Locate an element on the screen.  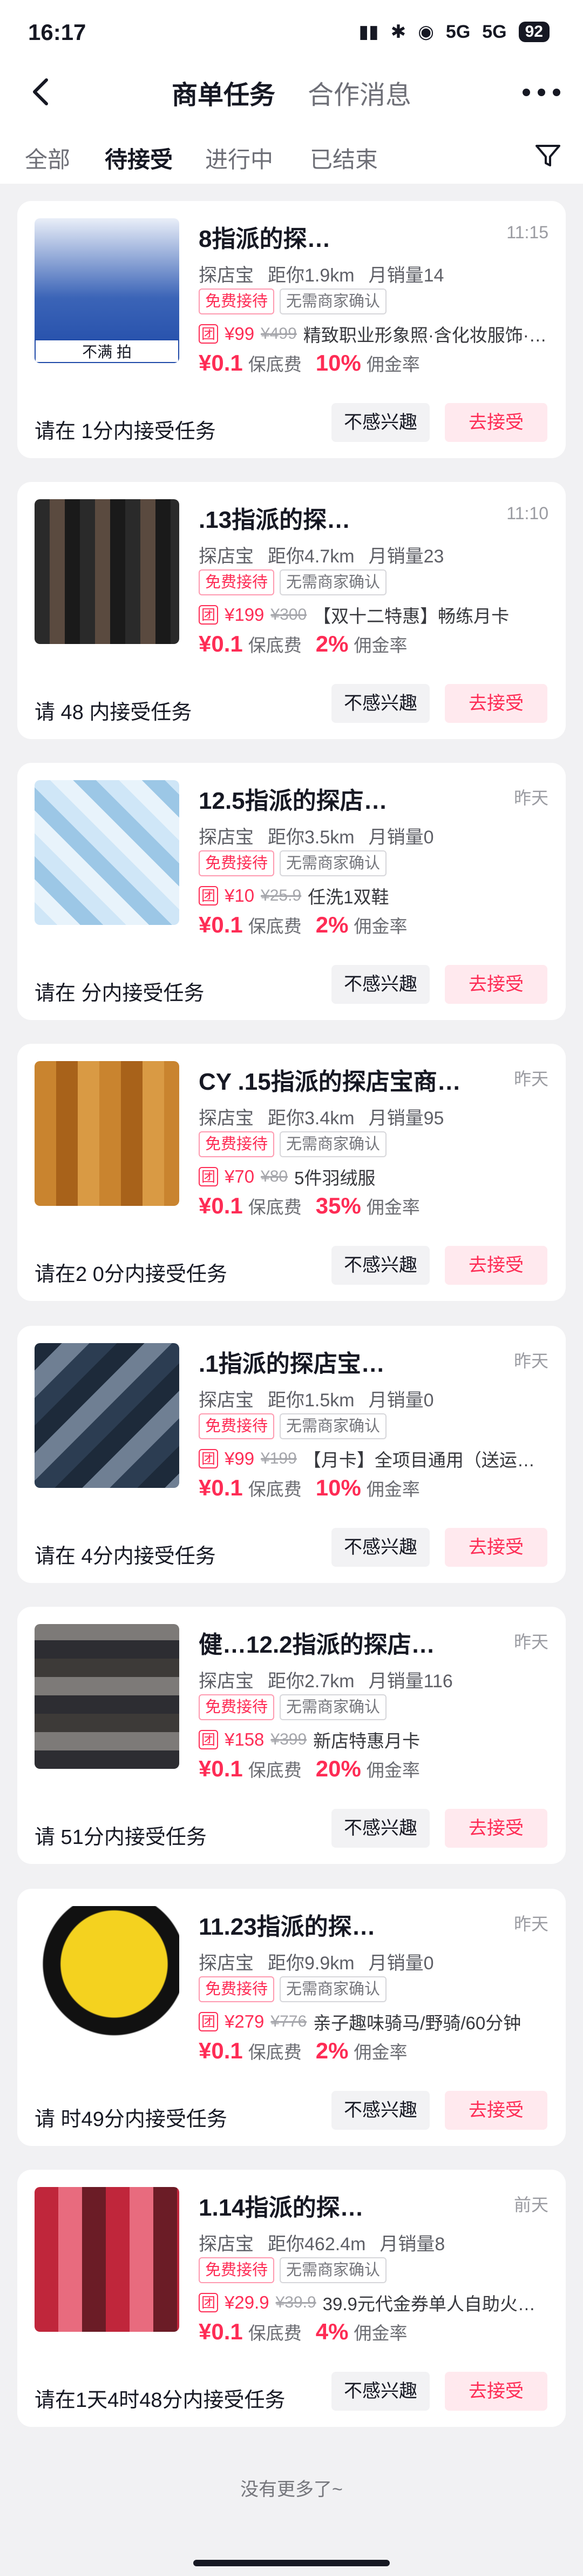
deal-line: 团 ¥10 ¥25.9 任洗1双鞋 is located at coordinates (377, 896).